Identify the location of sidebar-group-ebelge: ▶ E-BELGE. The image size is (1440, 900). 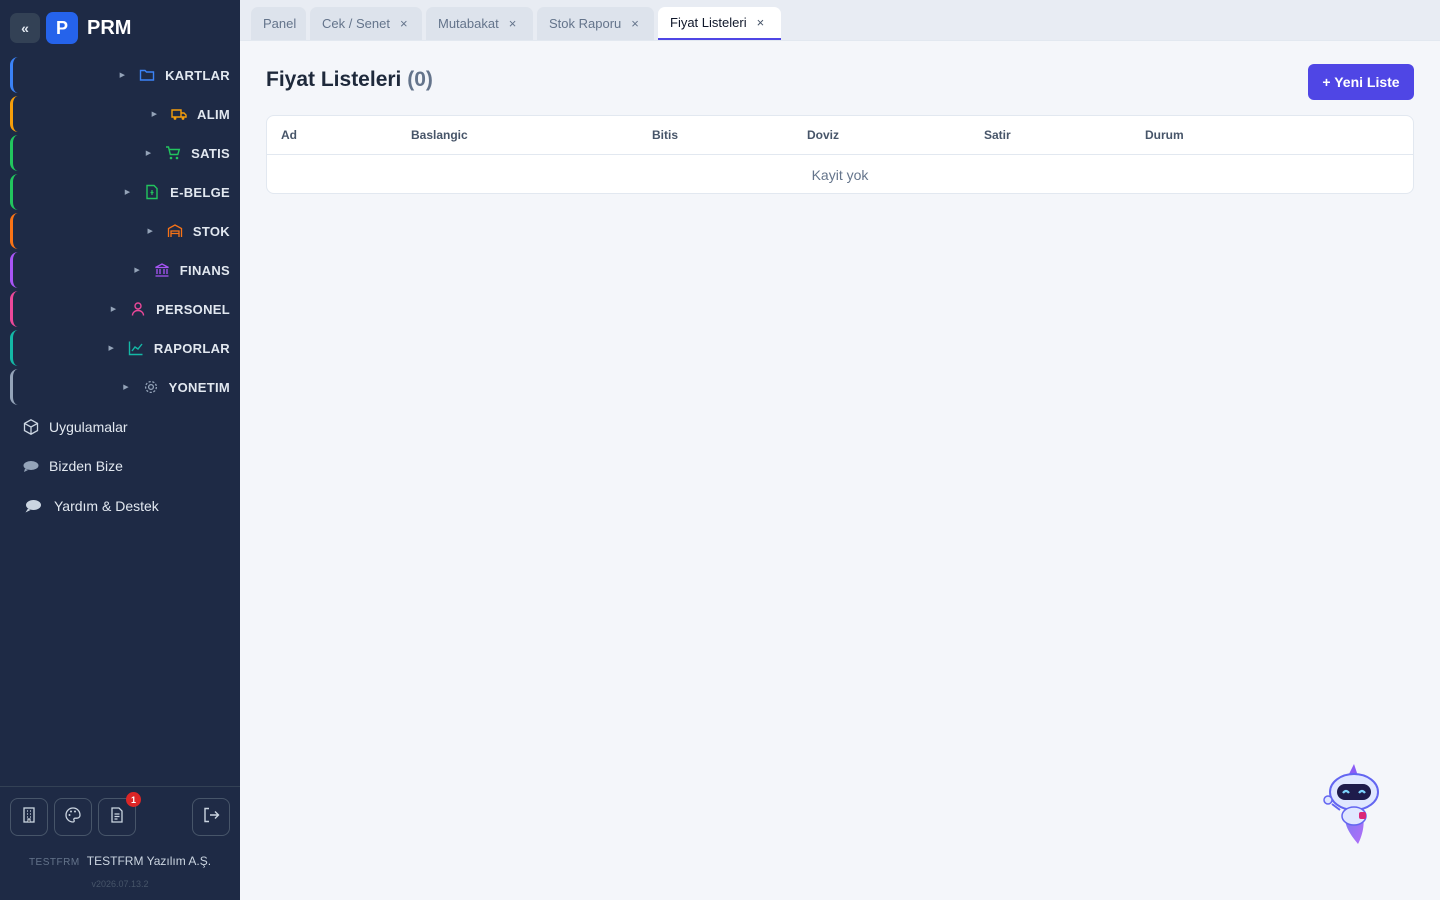
(122, 192).